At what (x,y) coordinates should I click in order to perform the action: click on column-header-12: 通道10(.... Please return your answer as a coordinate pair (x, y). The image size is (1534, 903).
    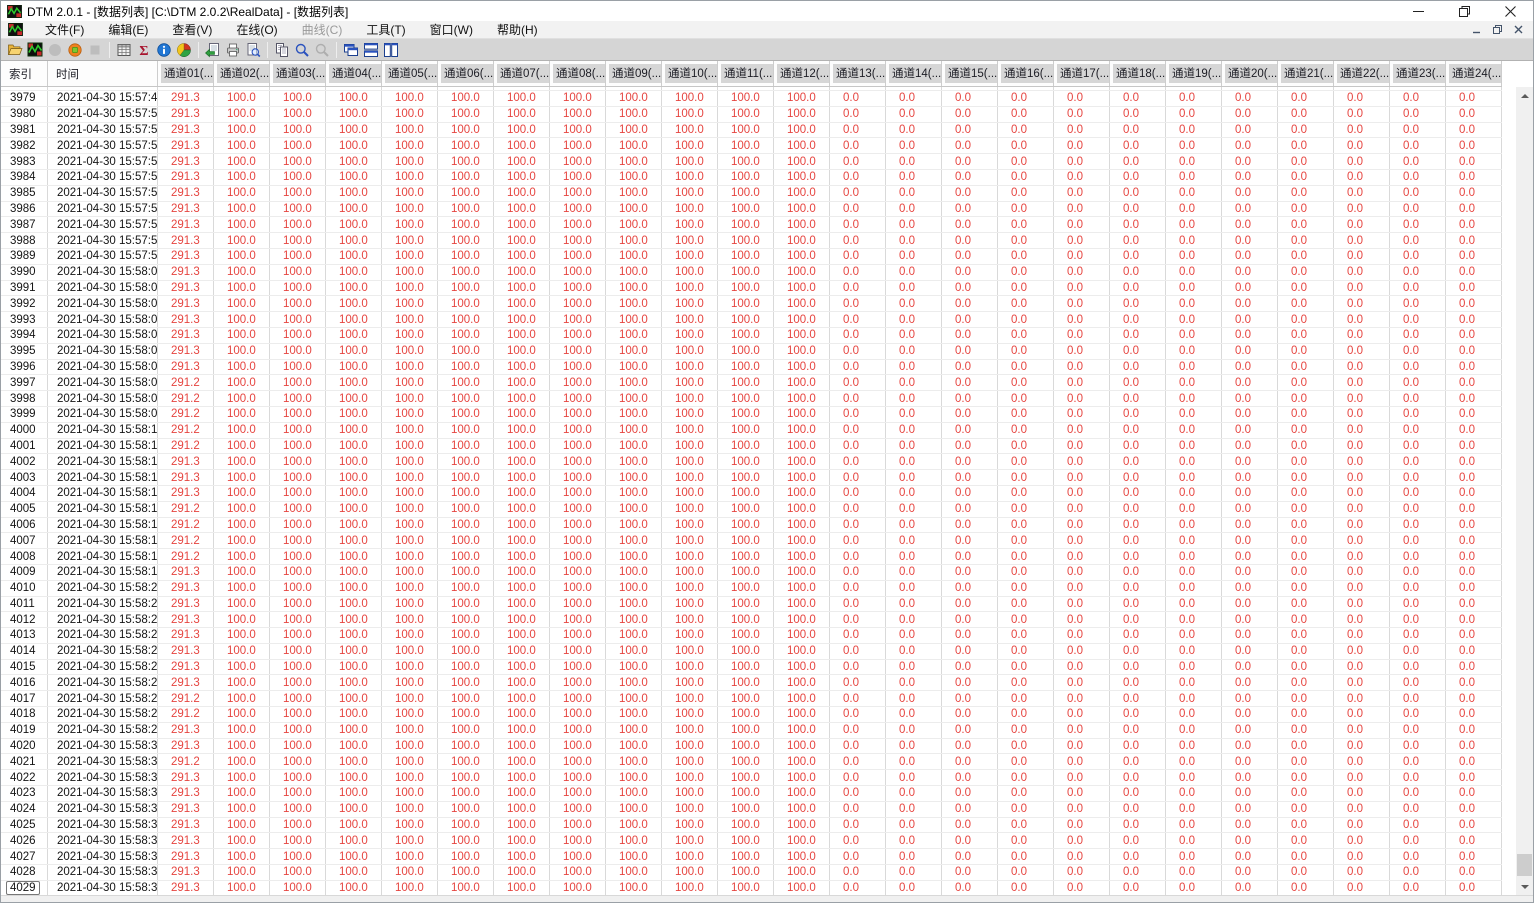
    Looking at the image, I should click on (690, 73).